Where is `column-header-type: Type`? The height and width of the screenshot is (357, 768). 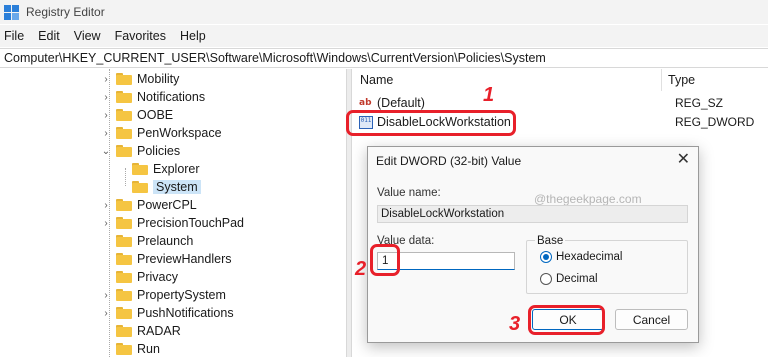
column-header-type: Type is located at coordinates (681, 80).